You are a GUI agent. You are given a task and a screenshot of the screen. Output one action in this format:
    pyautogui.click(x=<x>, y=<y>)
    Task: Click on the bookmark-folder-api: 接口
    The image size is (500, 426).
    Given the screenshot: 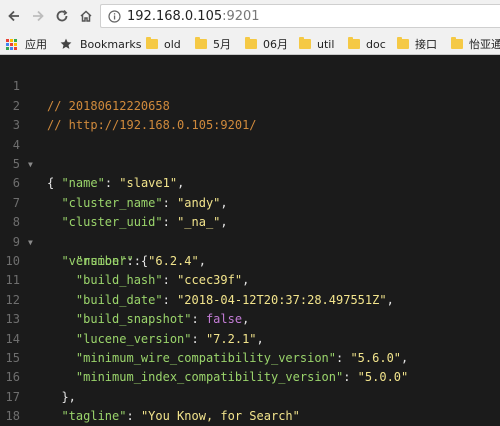 What is the action you would take?
    pyautogui.click(x=417, y=44)
    